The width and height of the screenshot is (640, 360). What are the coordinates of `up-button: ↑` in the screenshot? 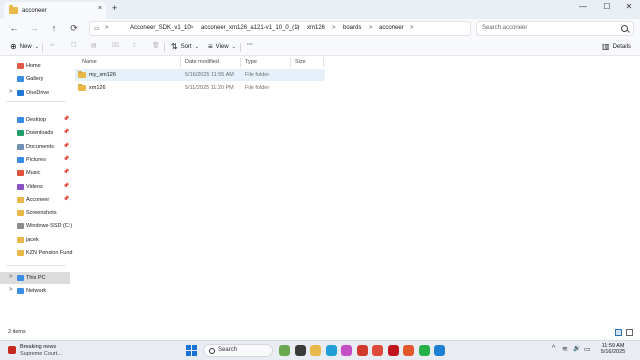 It's located at (54, 28).